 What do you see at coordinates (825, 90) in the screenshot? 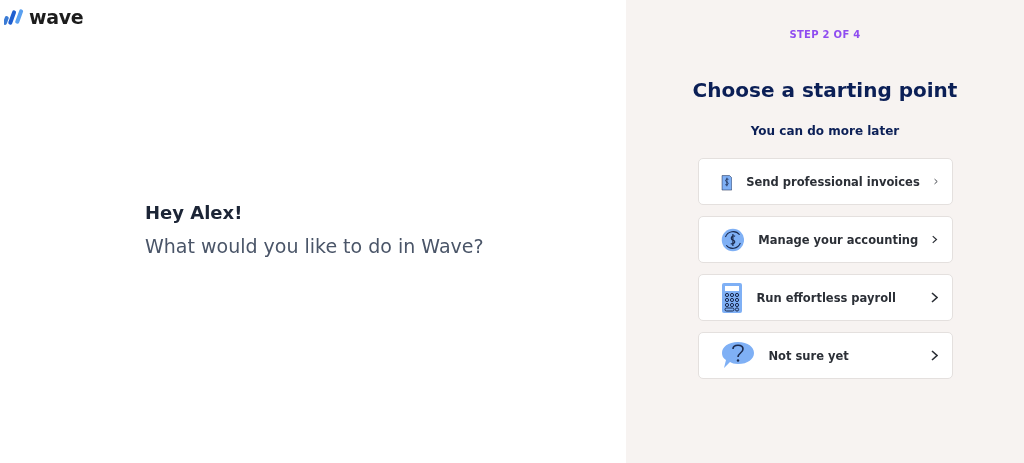
I see `page-heading: Choose a starting point` at bounding box center [825, 90].